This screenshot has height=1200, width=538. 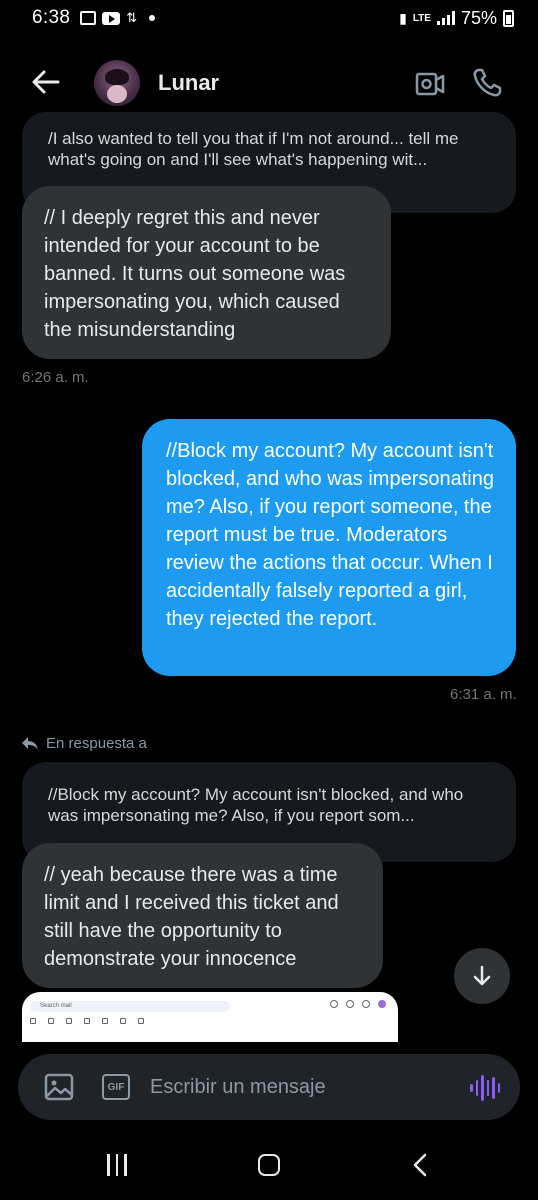 What do you see at coordinates (46, 82) in the screenshot?
I see `back-arrow-icon` at bounding box center [46, 82].